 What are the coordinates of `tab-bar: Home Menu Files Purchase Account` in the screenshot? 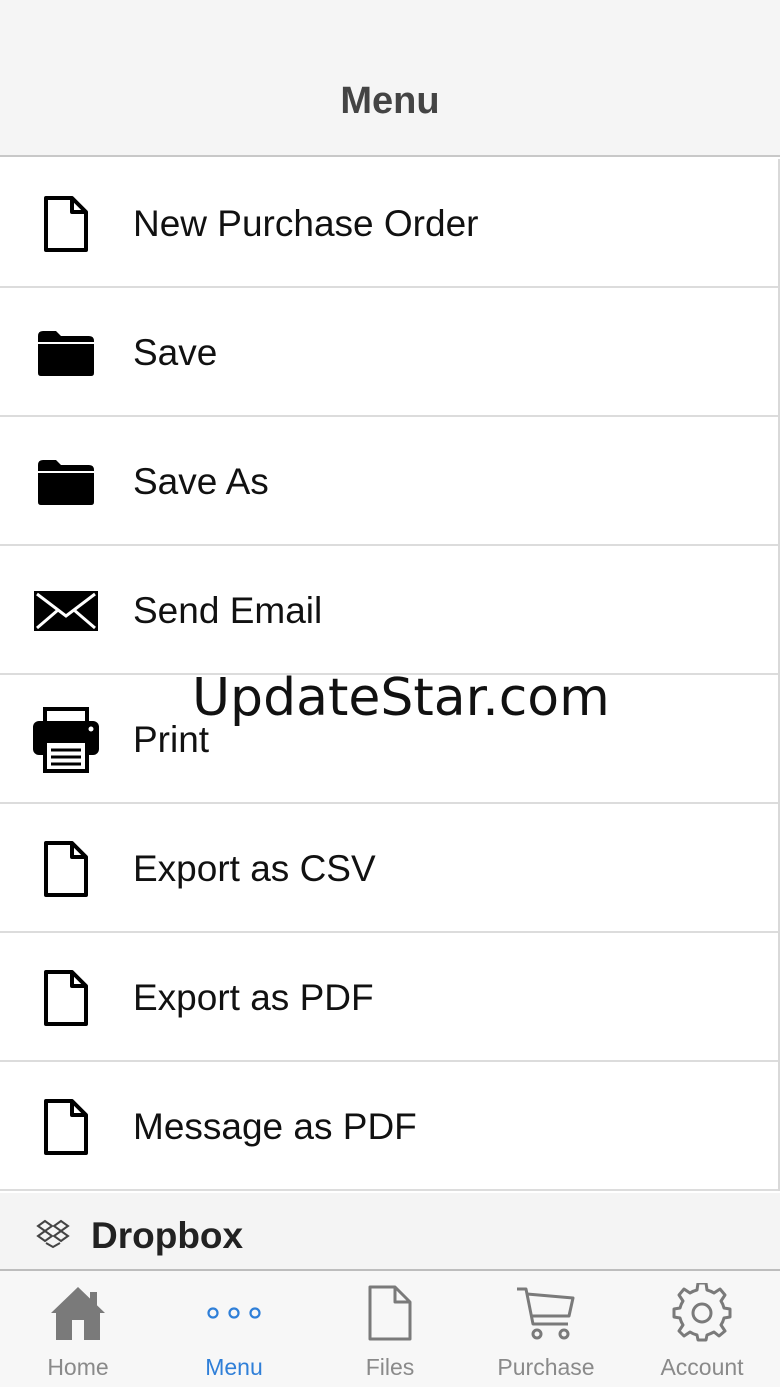 It's located at (390, 1328).